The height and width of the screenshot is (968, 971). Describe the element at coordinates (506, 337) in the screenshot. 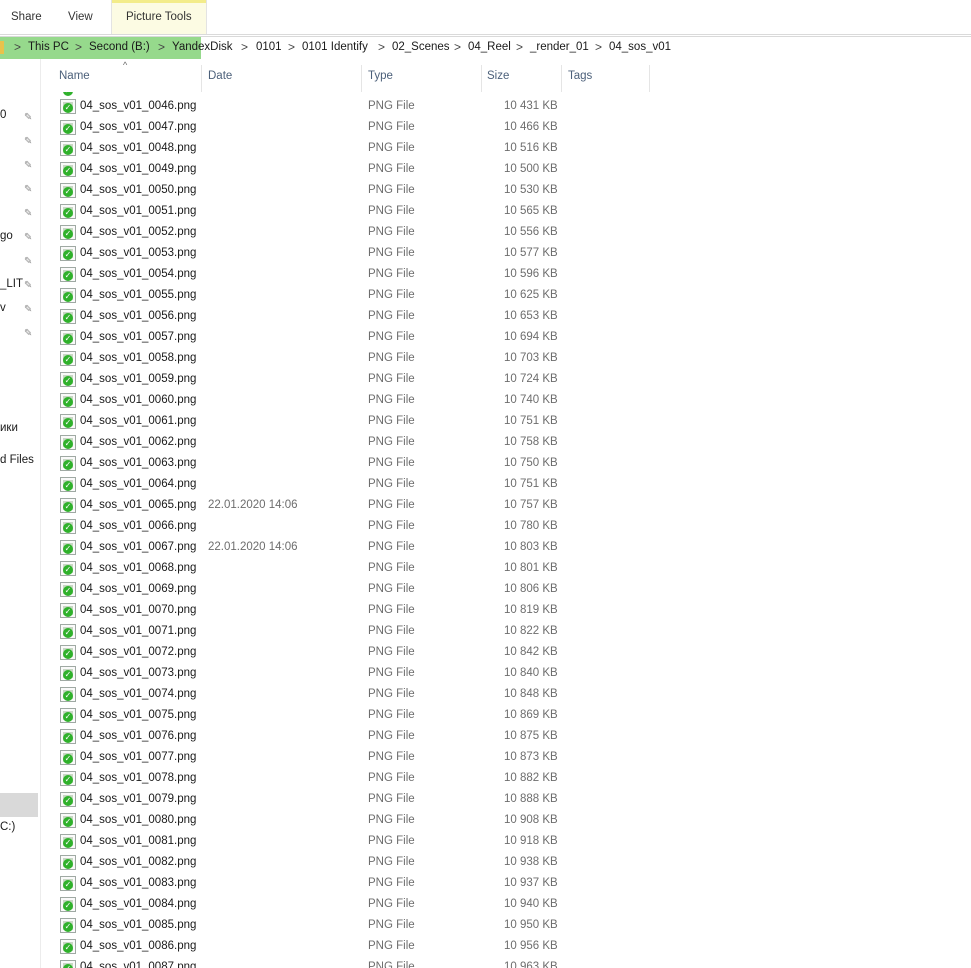

I see `table-row: ✓ 04_sos_v01_0057.png PNG File 10 694 KB` at that location.